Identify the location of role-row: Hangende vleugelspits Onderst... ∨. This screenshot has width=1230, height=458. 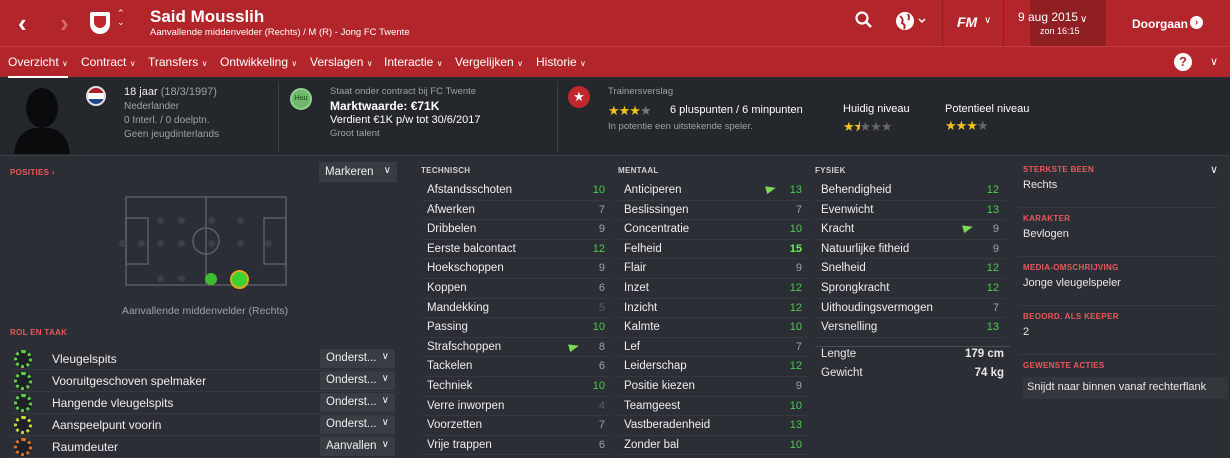
(202, 403).